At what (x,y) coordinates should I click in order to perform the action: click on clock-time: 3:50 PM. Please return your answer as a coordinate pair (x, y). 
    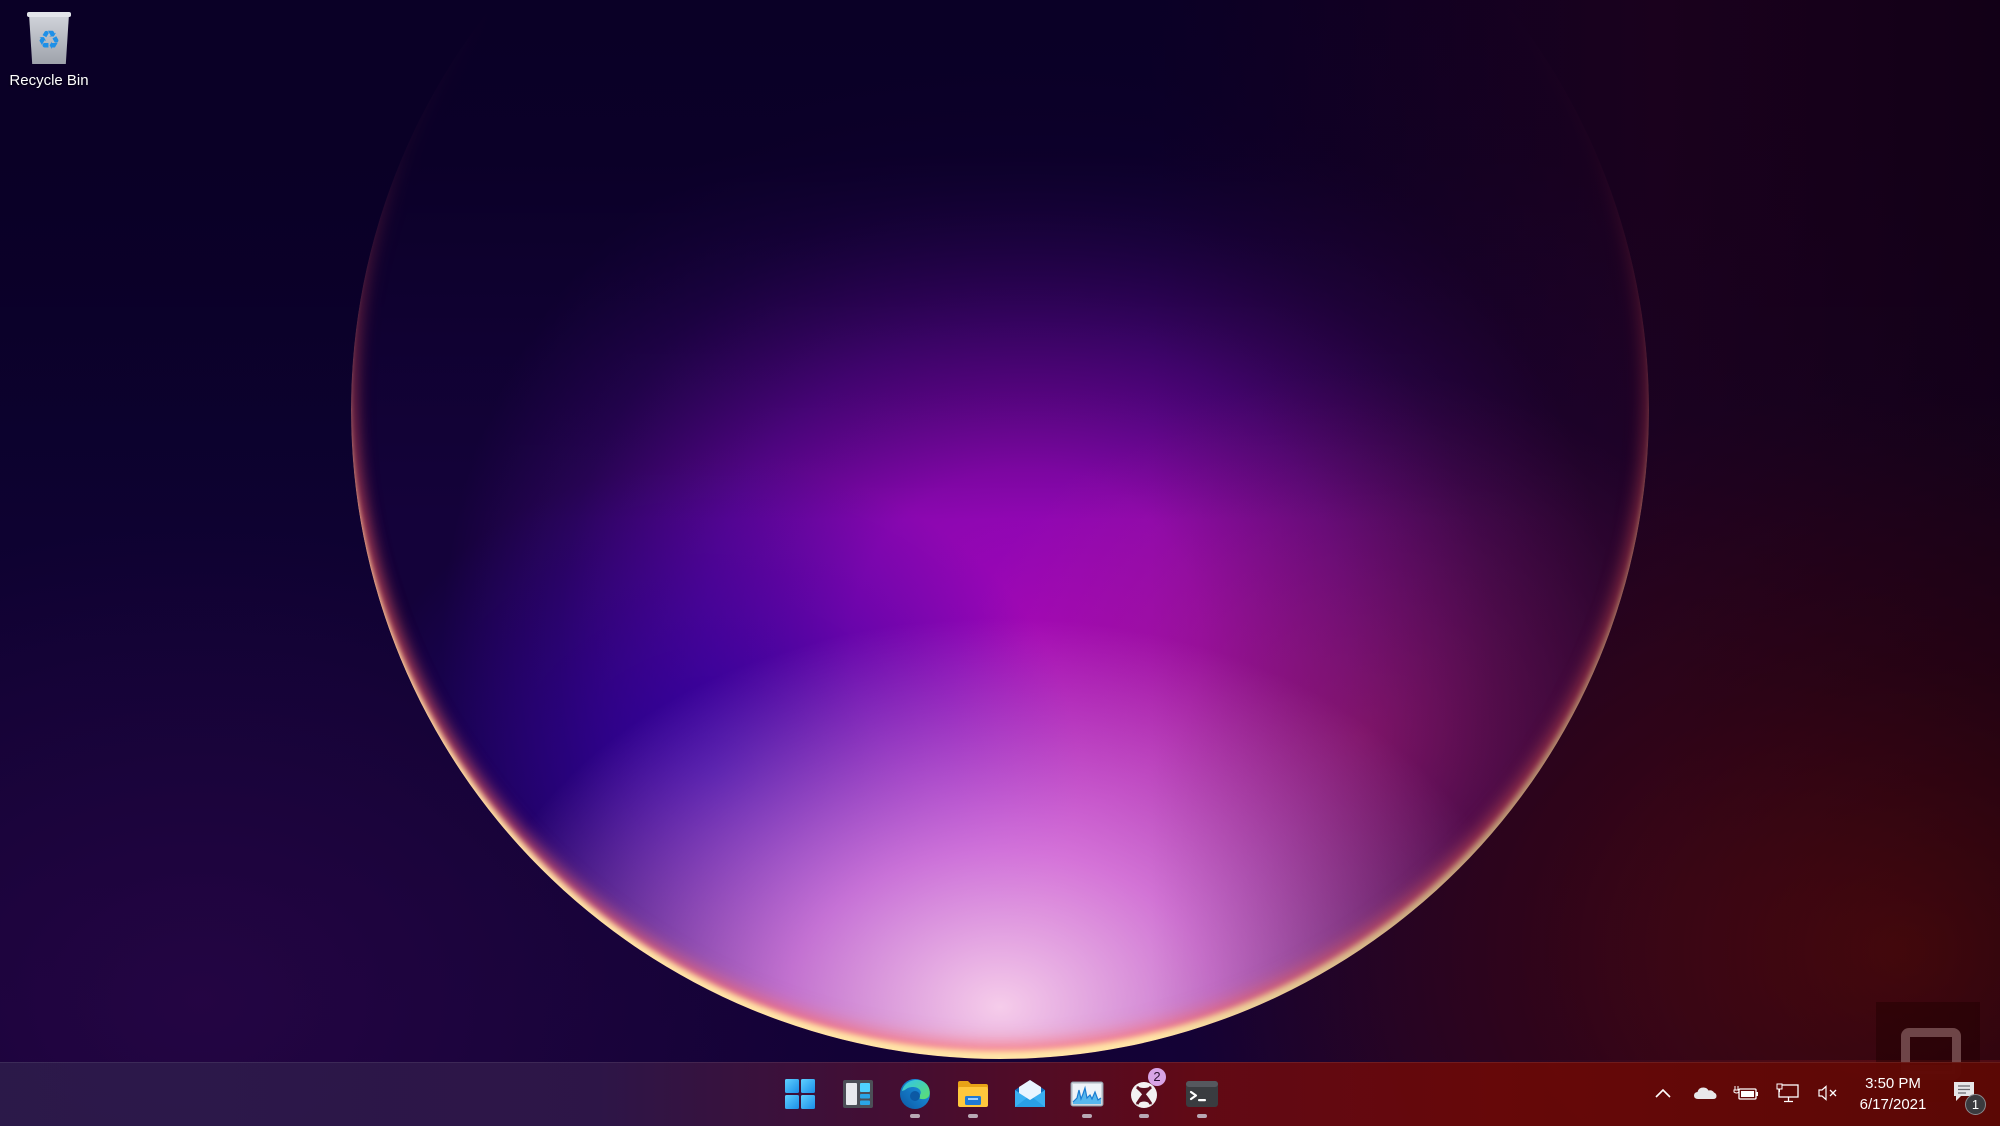
    Looking at the image, I should click on (1893, 1083).